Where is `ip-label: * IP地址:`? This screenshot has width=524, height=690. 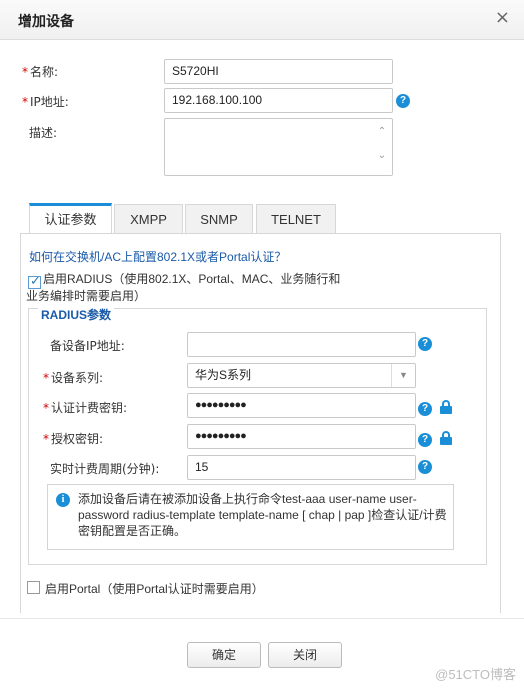 ip-label: * IP地址: is located at coordinates (45, 102).